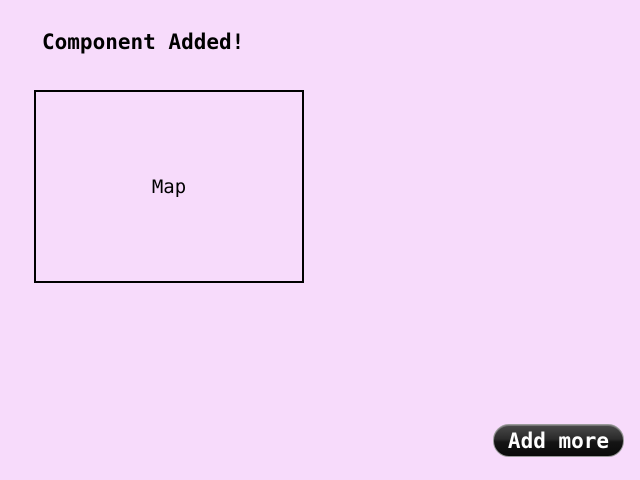  I want to click on map-label: Map, so click(169, 186).